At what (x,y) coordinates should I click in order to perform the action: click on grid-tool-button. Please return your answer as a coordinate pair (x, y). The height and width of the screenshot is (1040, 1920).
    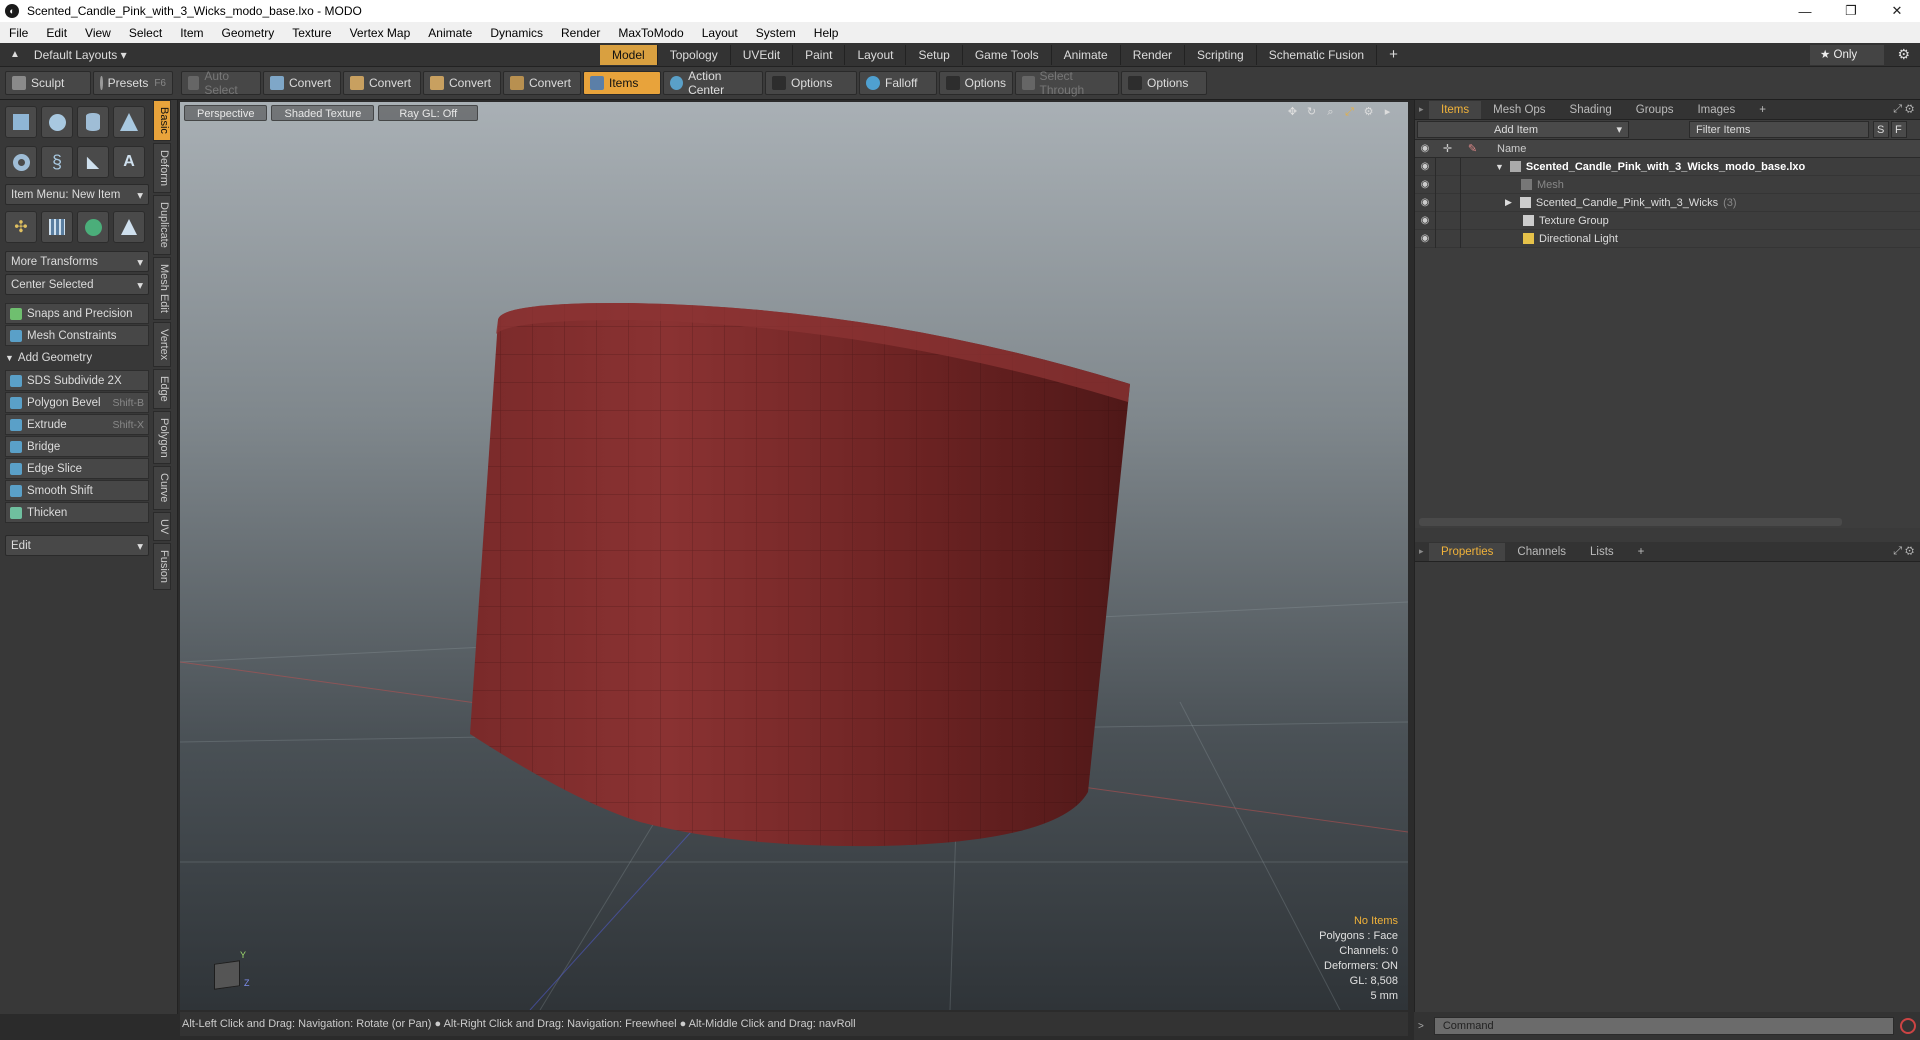
    Looking at the image, I should click on (57, 227).